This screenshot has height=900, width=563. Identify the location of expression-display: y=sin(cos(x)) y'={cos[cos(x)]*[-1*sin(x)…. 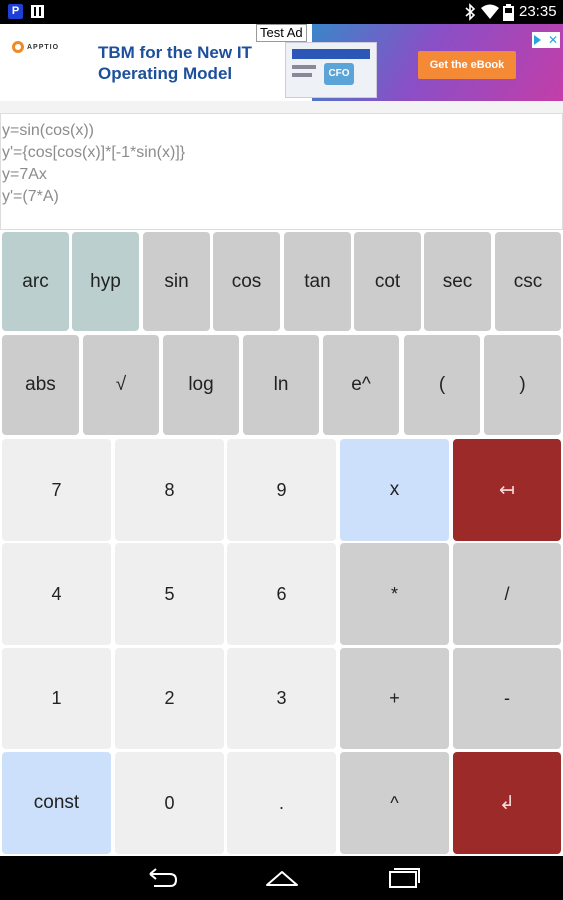
(281, 171).